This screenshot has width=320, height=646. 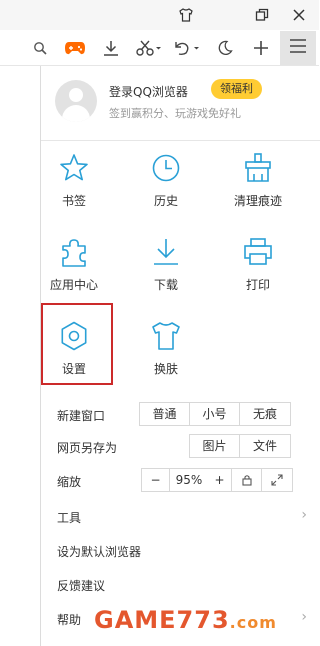 I want to click on save-page-label: 网页另存为, so click(x=87, y=448).